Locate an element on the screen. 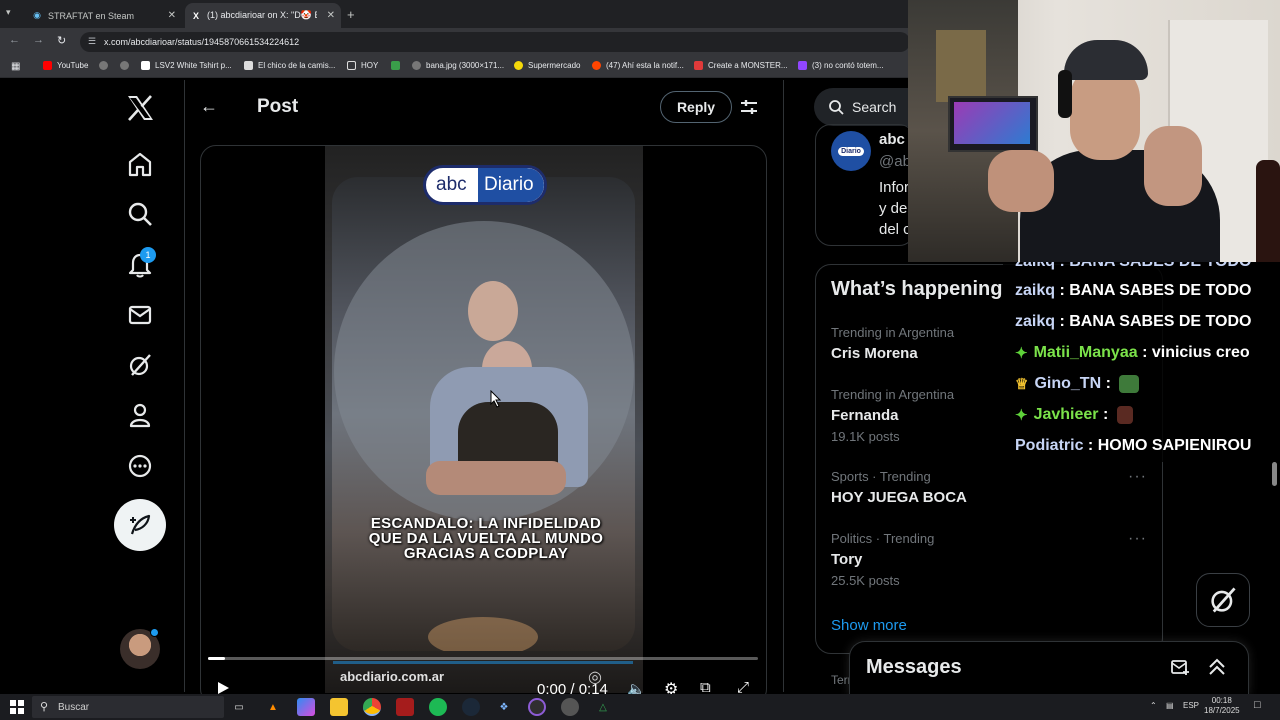 The image size is (1280, 720). spotify-icon is located at coordinates (438, 707).